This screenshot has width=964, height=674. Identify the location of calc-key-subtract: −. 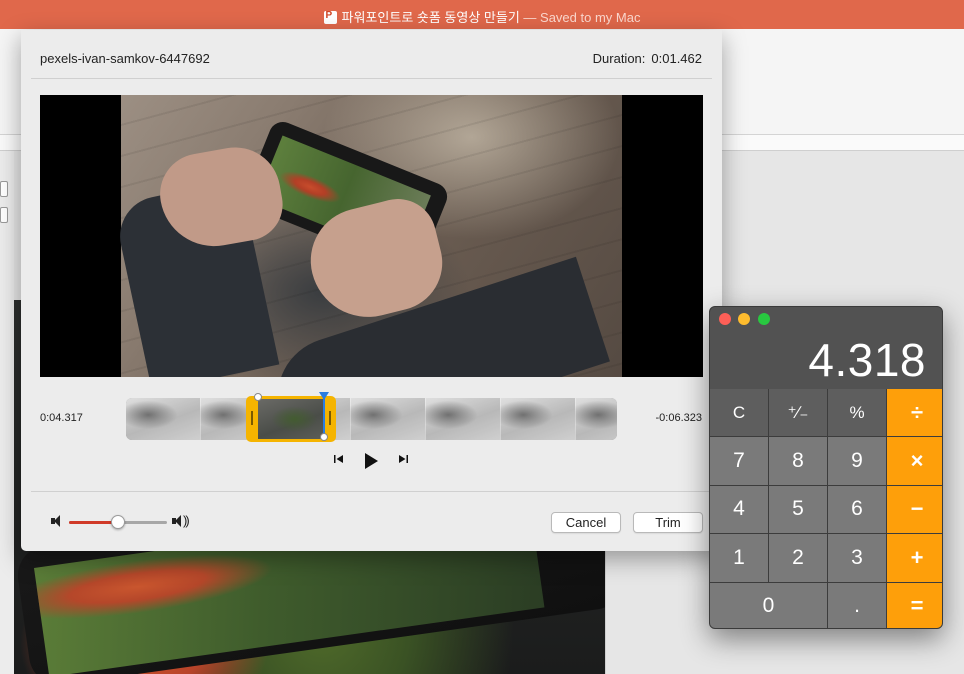
(914, 509).